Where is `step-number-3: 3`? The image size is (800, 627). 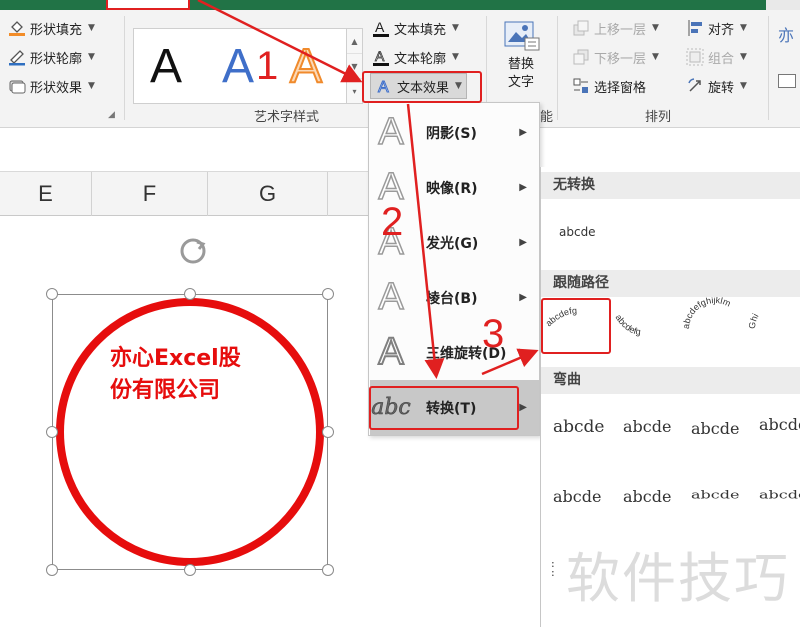 step-number-3: 3 is located at coordinates (493, 334).